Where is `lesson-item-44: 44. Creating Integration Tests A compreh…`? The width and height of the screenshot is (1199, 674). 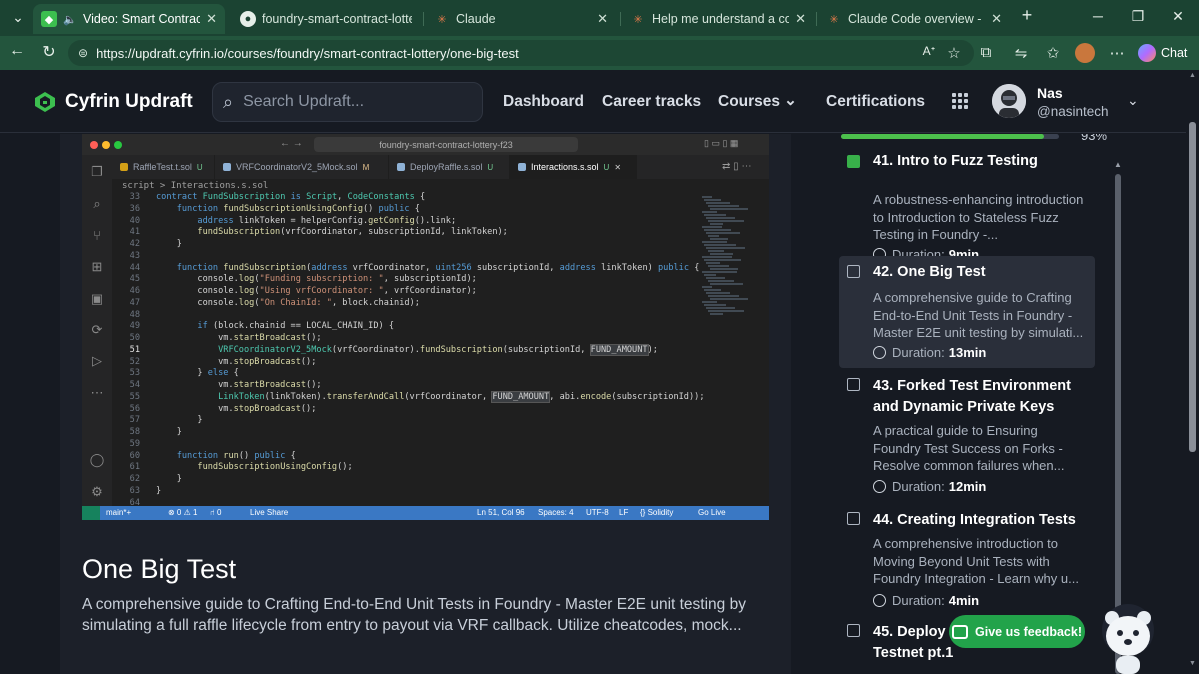 lesson-item-44: 44. Creating Integration Tests A compreh… is located at coordinates (967, 562).